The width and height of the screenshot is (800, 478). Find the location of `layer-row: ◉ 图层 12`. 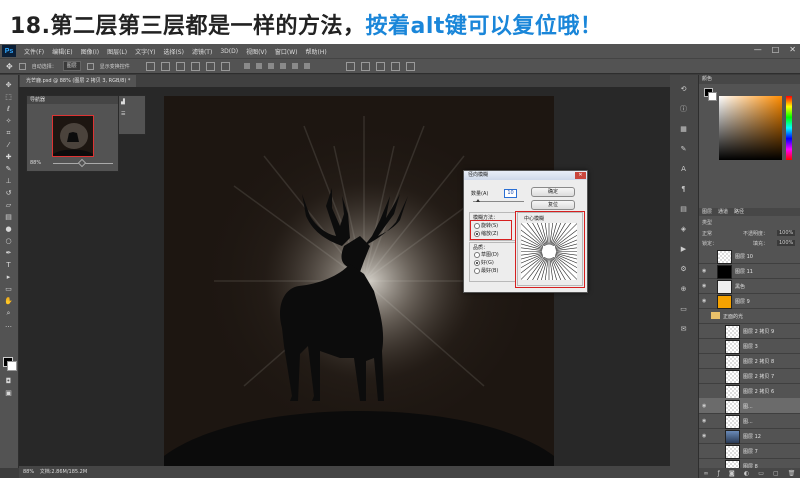

layer-row: ◉ 图层 12 is located at coordinates (749, 436).